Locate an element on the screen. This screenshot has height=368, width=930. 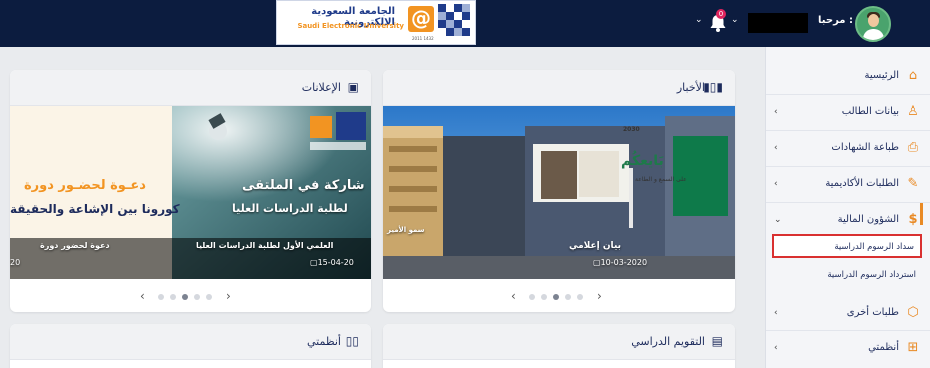
announcement-caption: العلمي الأول لطلبة الدراسات العليا is located at coordinates (265, 245).